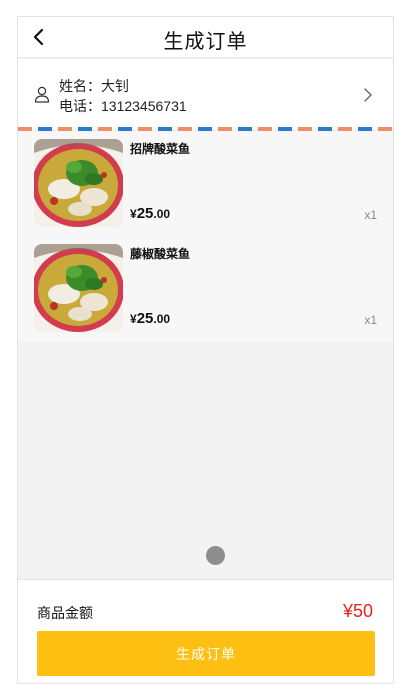 Image resolution: width=413 pixels, height=700 pixels. What do you see at coordinates (206, 653) in the screenshot?
I see `submit-order-button: 生成订单` at bounding box center [206, 653].